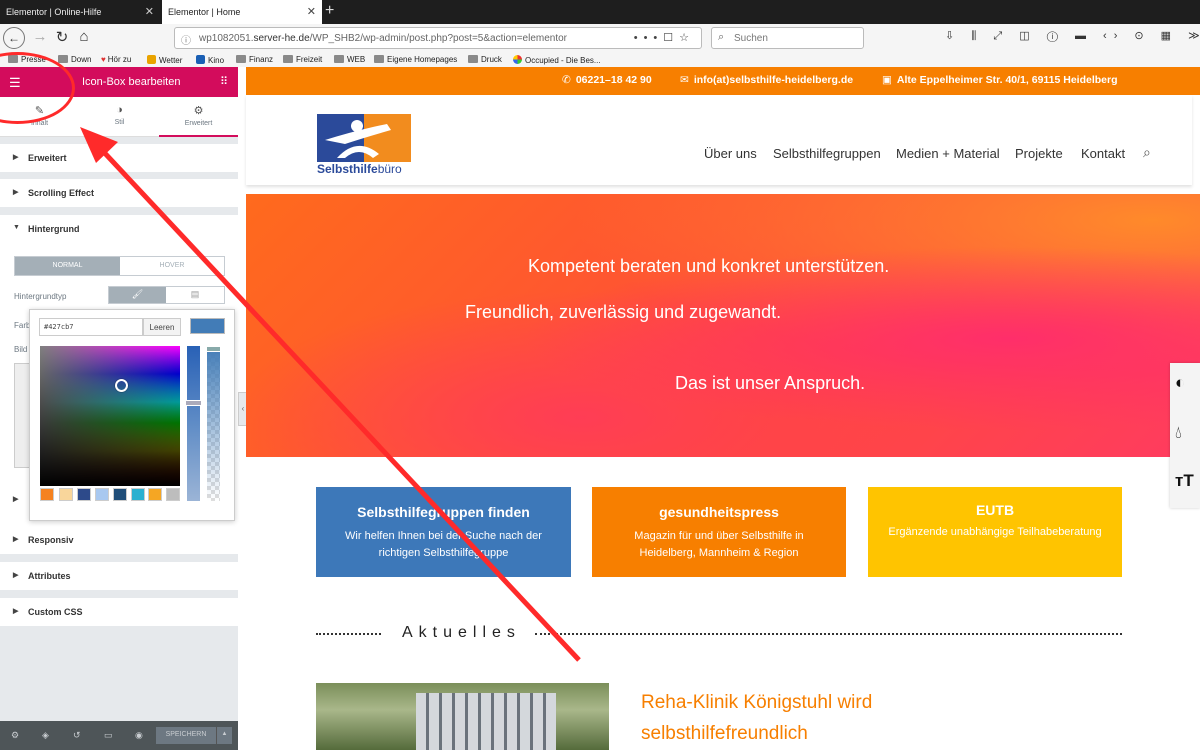 This screenshot has width=1200, height=750. Describe the element at coordinates (770, 383) in the screenshot. I see `hero-line-3: Das ist unser Anspruch.` at that location.